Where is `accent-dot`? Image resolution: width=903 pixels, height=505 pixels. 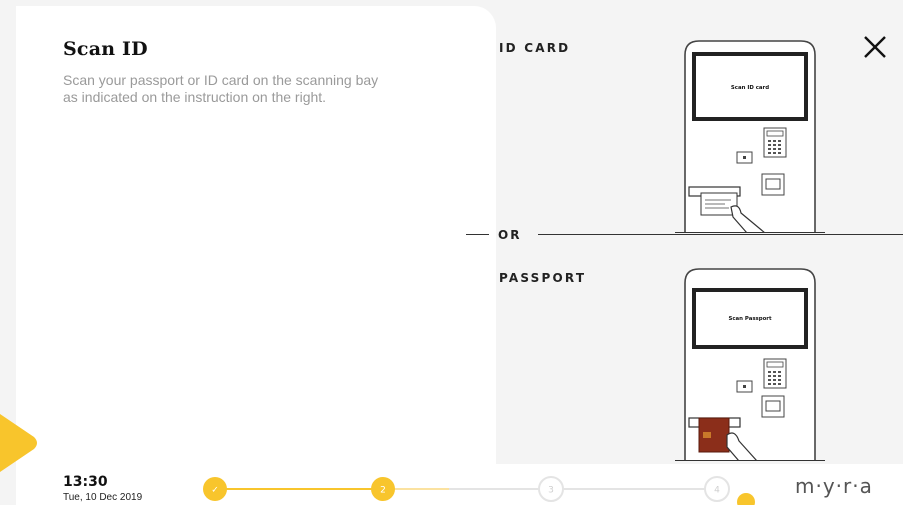 accent-dot is located at coordinates (746, 499).